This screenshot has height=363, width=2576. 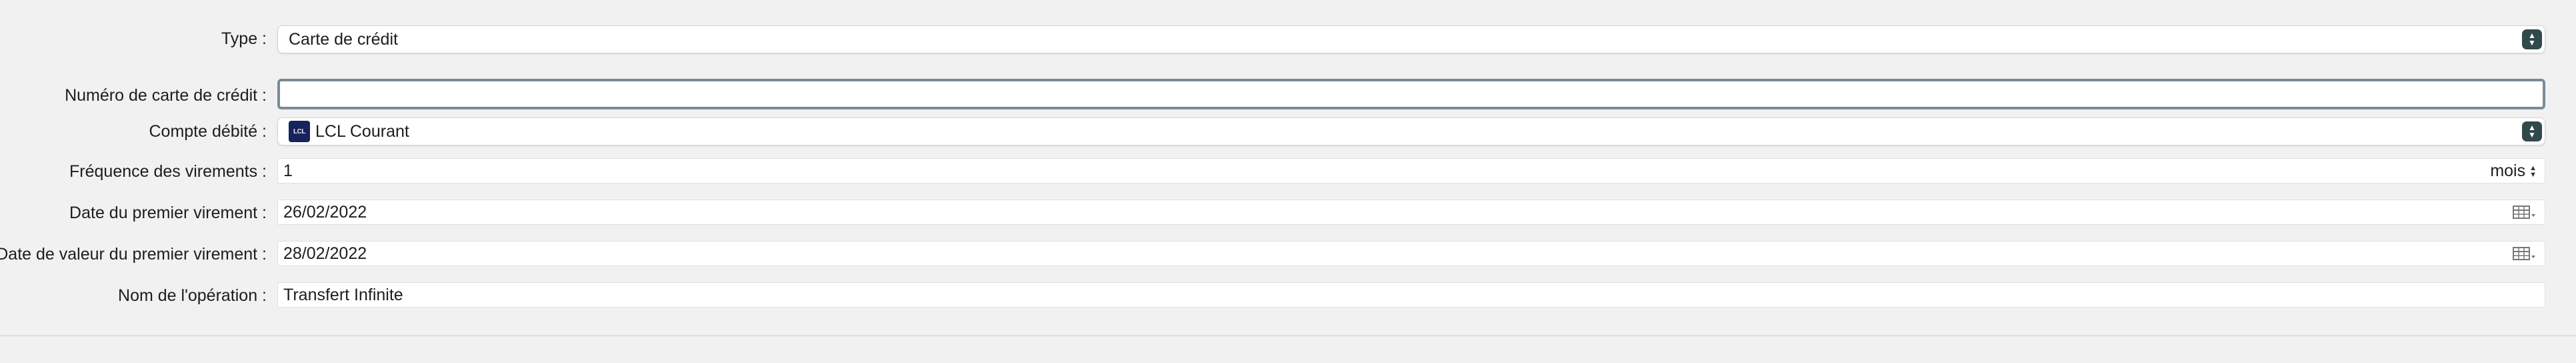 I want to click on first-transfer-date-value: 26/02/2022, so click(x=325, y=212).